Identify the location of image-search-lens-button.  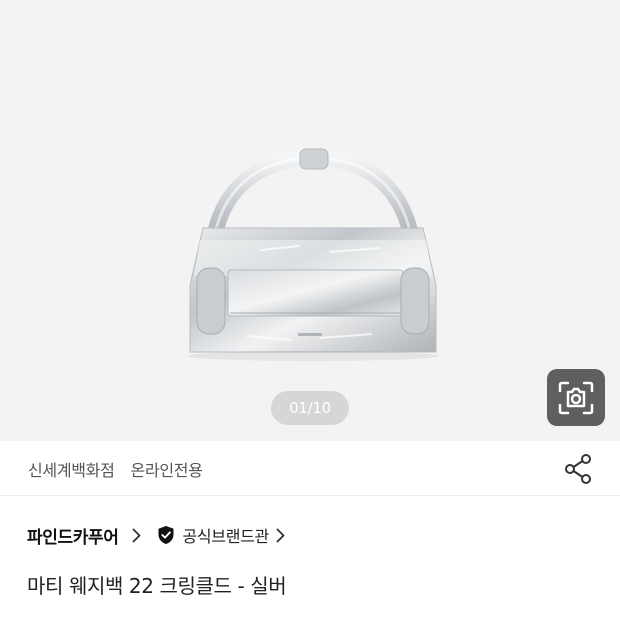
(576, 397).